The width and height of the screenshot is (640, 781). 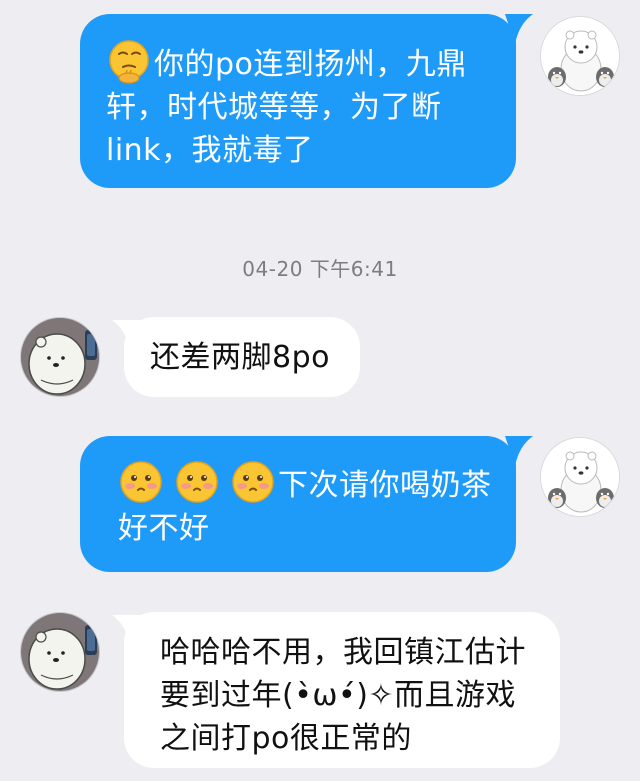 What do you see at coordinates (298, 504) in the screenshot?
I see `message-bubble: 下次请你喝奶茶好不好` at bounding box center [298, 504].